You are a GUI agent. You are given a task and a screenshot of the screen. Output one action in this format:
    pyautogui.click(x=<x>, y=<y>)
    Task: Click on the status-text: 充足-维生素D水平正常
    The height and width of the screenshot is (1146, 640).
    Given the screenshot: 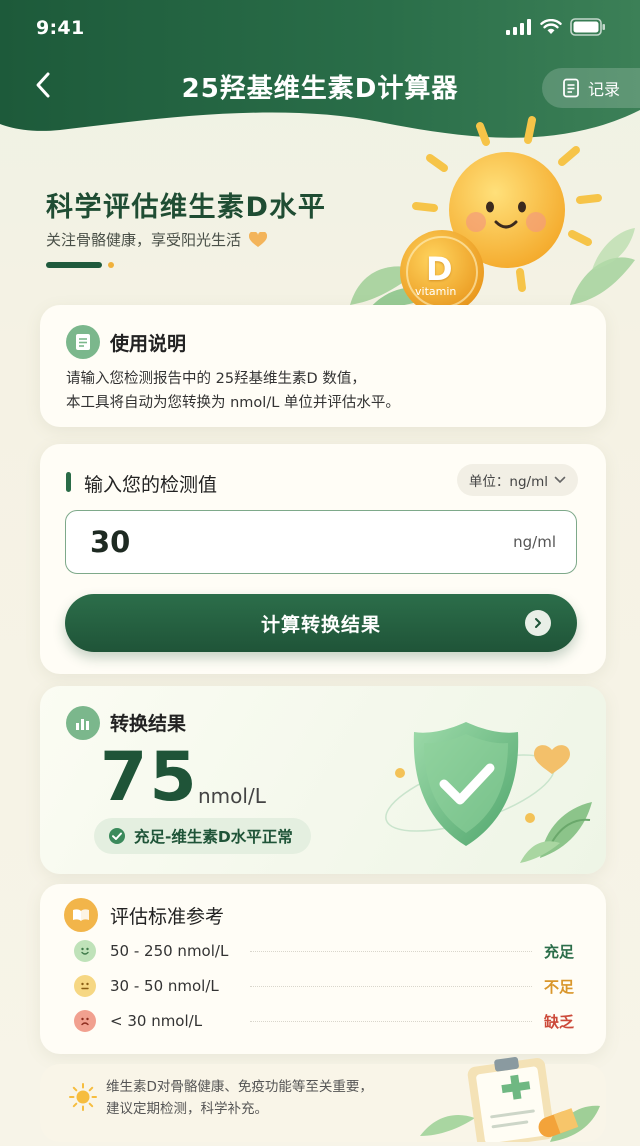 What is the action you would take?
    pyautogui.click(x=213, y=837)
    